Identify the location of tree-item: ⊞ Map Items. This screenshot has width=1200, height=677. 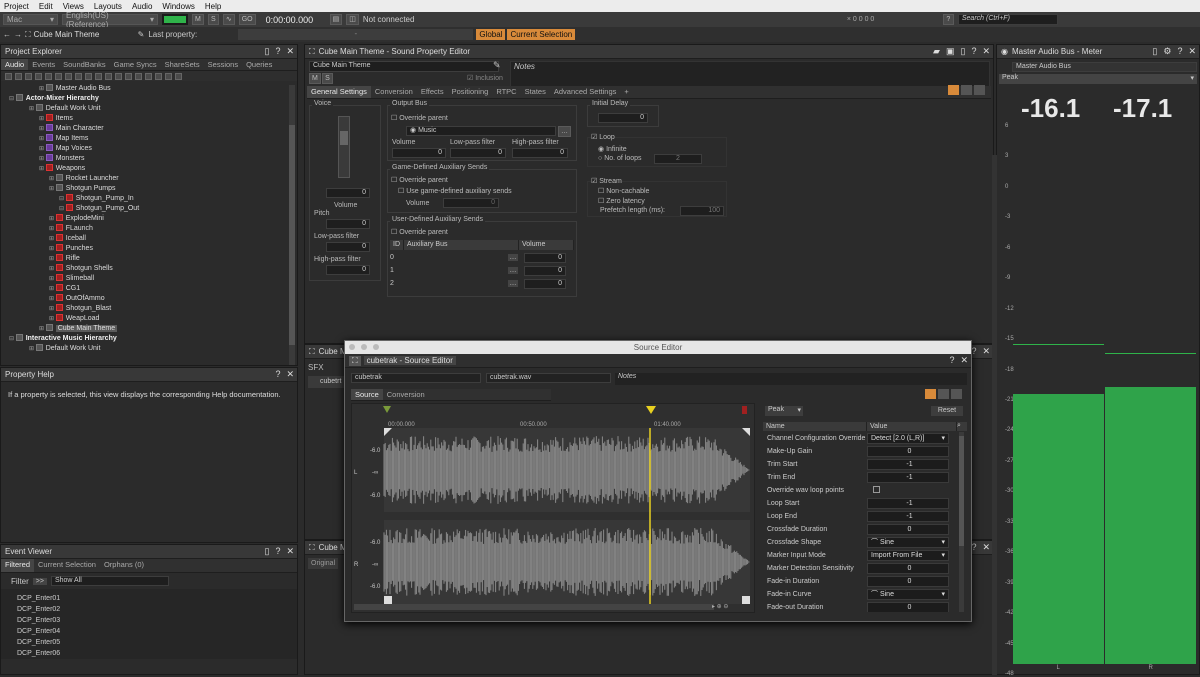
(145, 139).